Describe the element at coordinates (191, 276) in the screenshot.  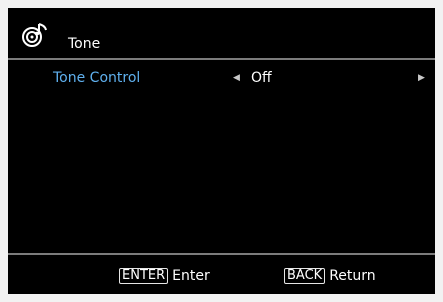
I see `enter-label: Enter` at that location.